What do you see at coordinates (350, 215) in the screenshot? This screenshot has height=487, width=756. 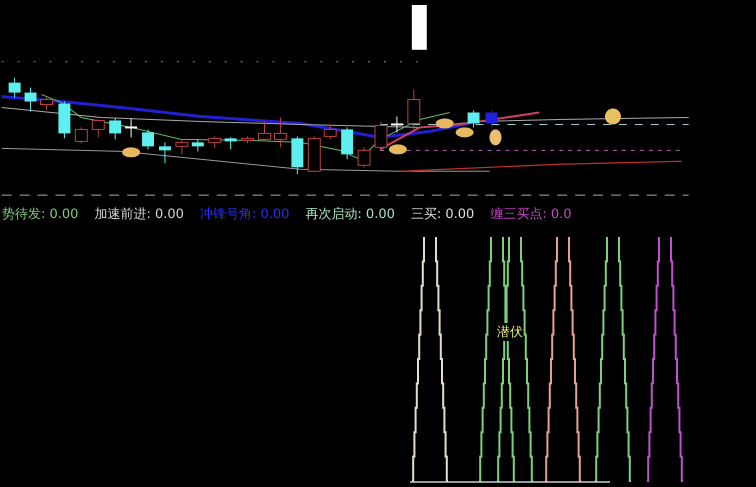 I see `indicator-reading: 再次启动: 0.00` at bounding box center [350, 215].